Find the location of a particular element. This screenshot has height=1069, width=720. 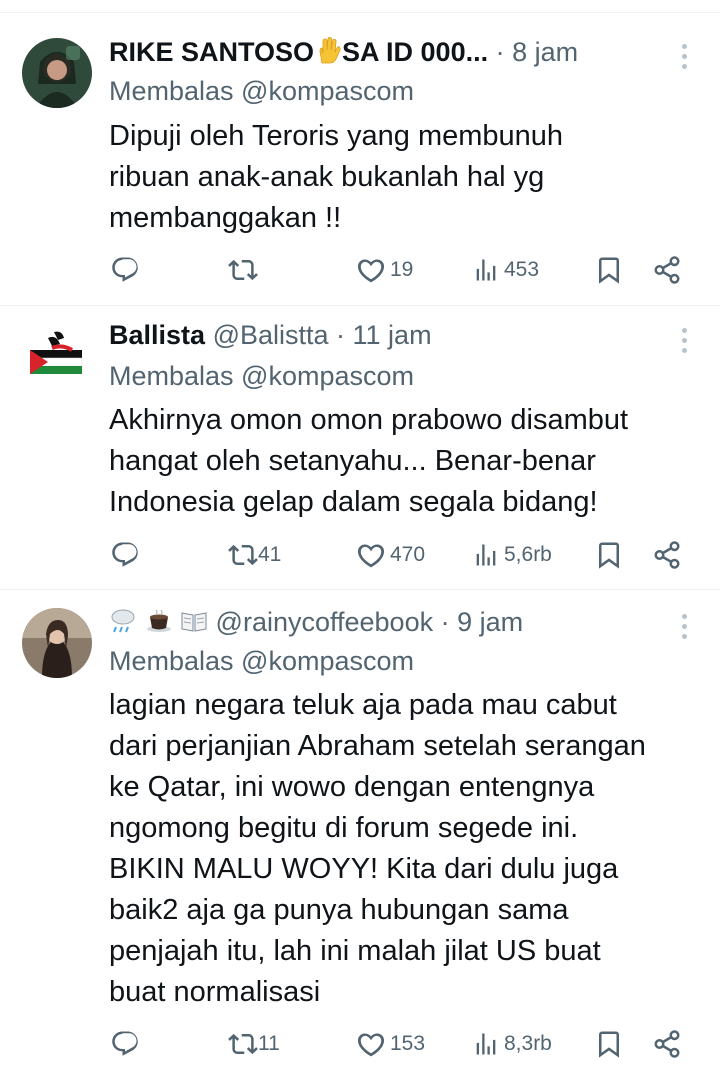

tweet-actions: 11 153 8,3rb is located at coordinates (360, 1044).